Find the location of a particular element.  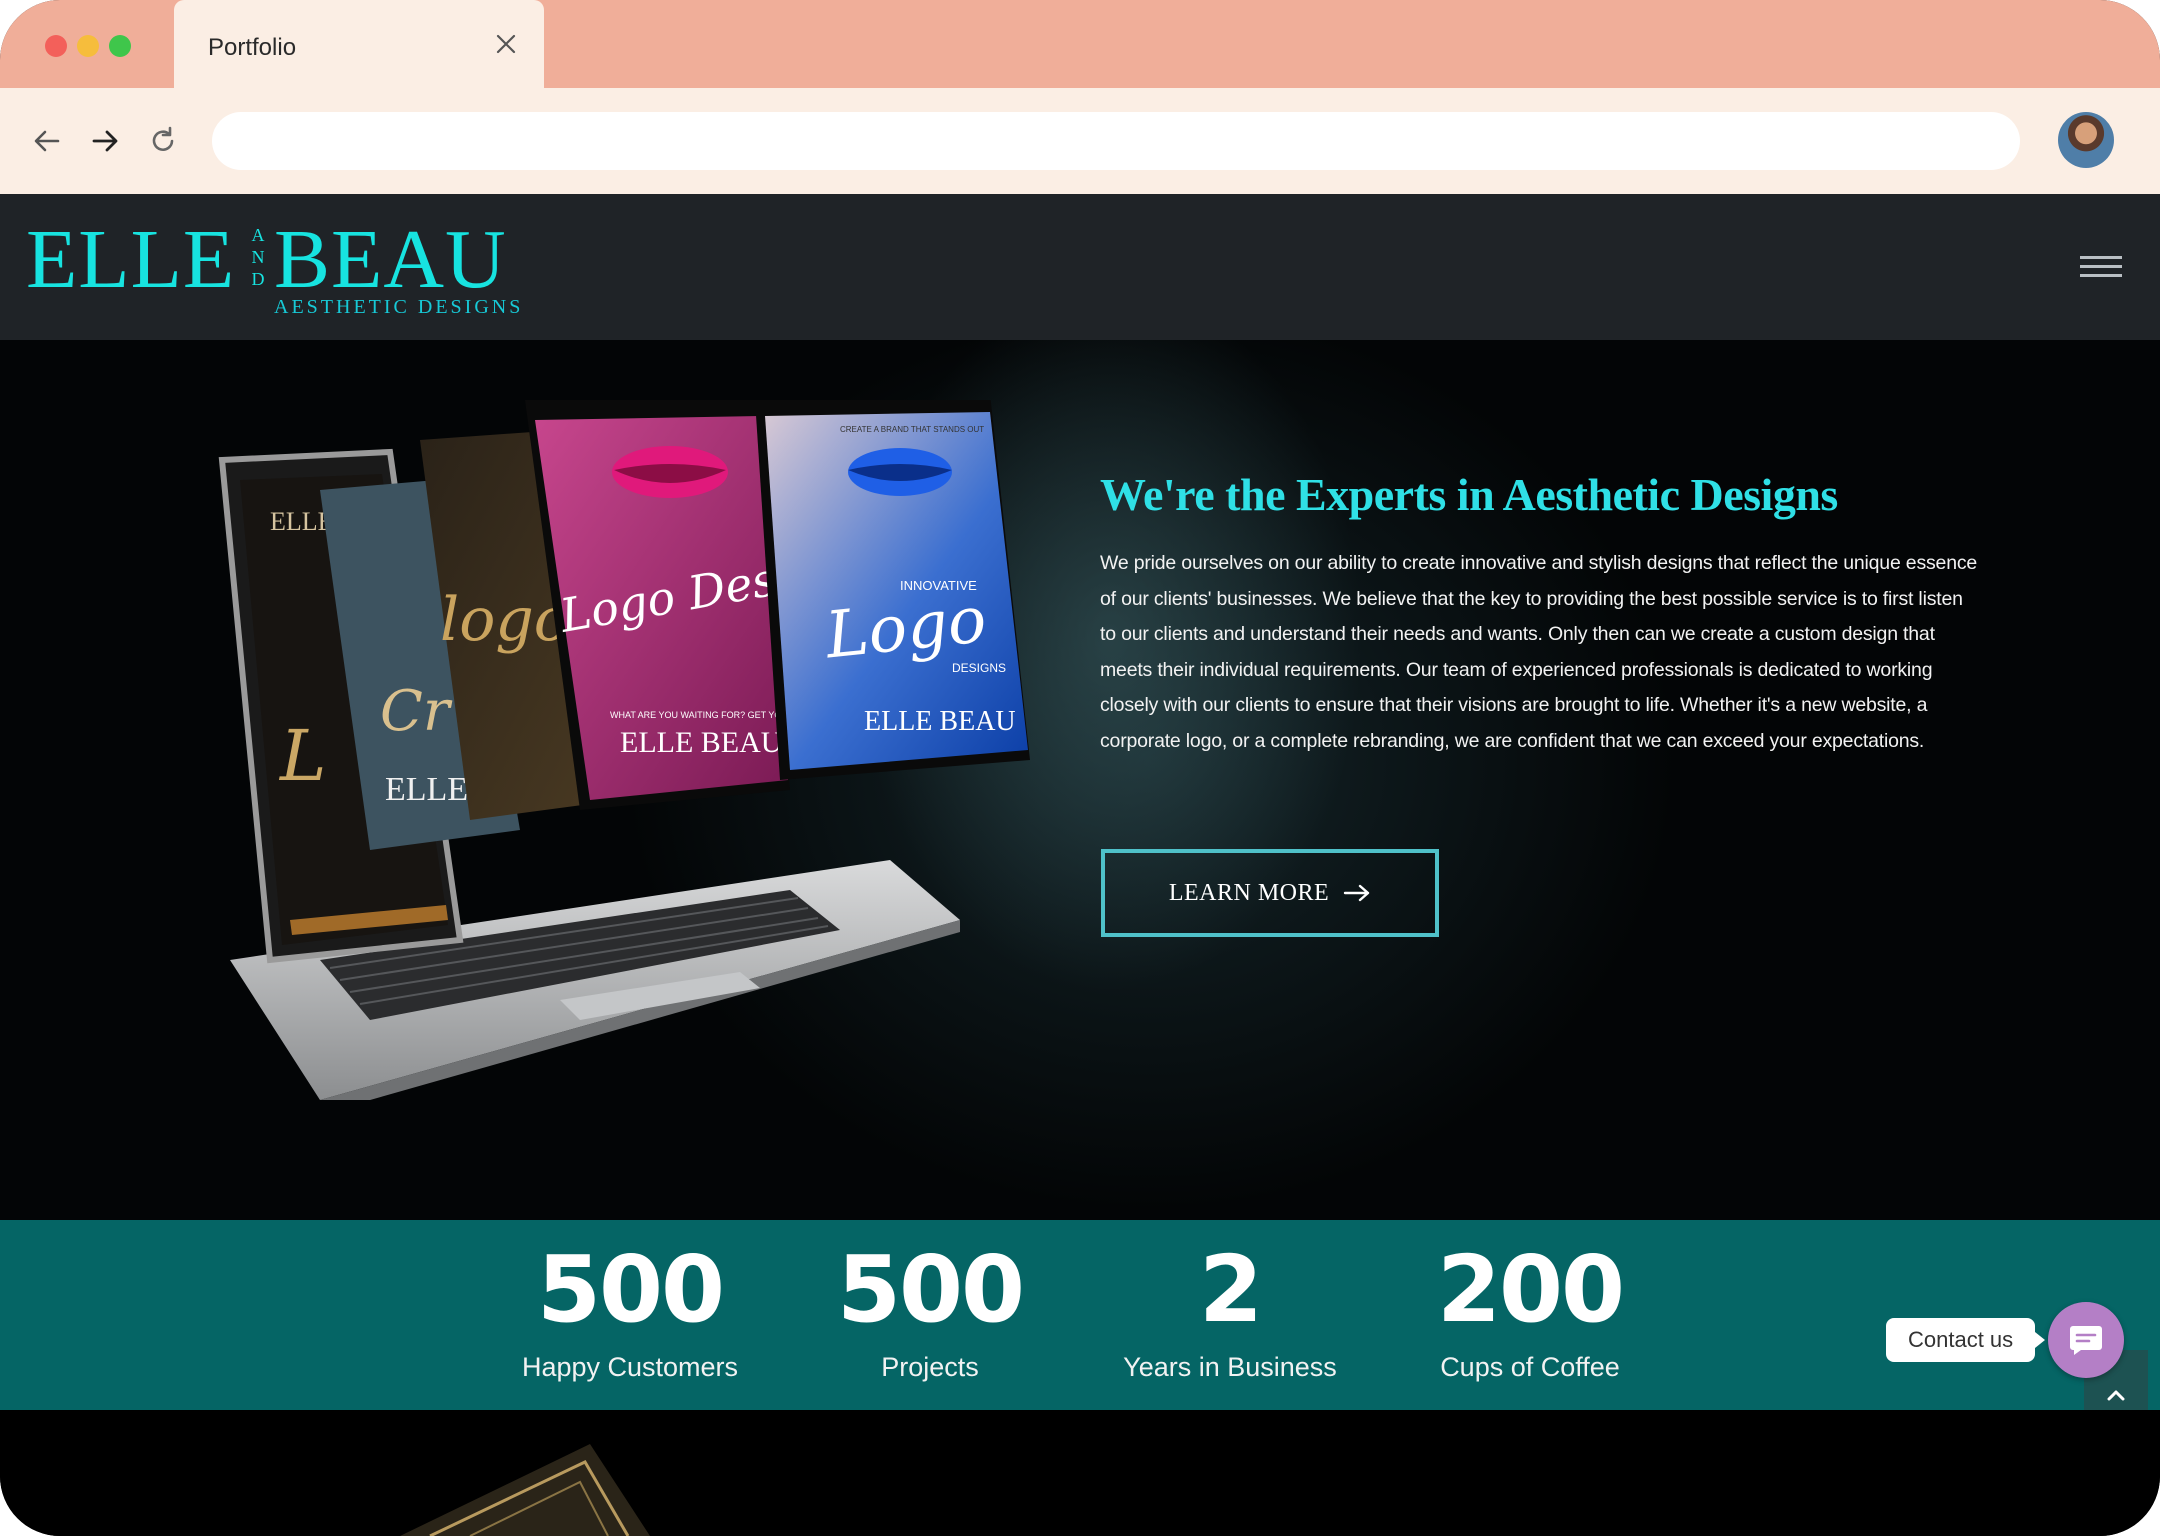

stat-projects: 500 Projects is located at coordinates (930, 1311).